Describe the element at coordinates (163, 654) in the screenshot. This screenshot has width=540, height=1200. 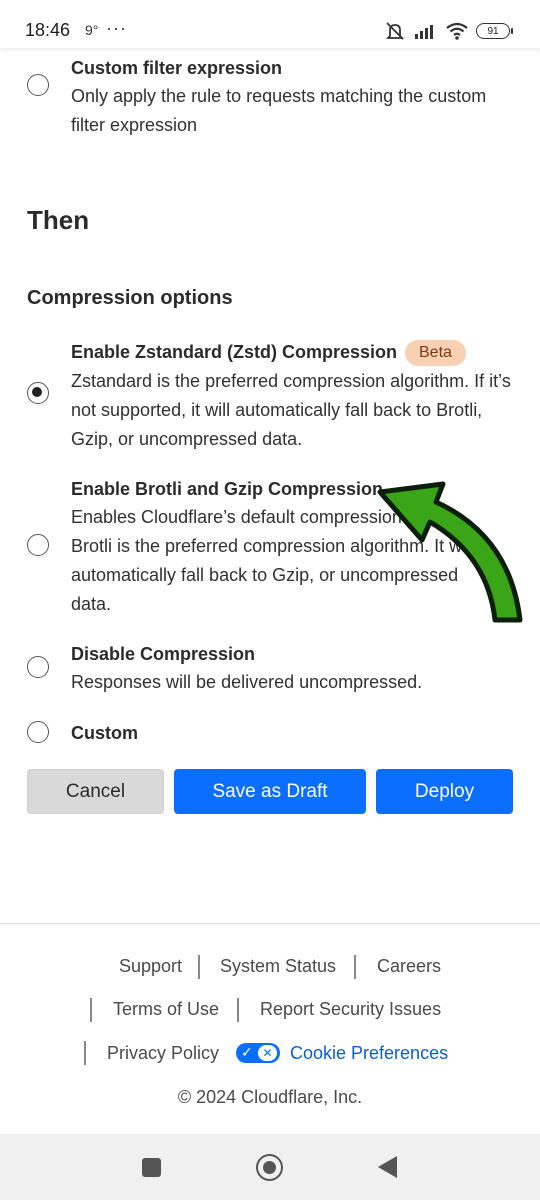
I see `disable-compression-title: Disable Compression` at that location.